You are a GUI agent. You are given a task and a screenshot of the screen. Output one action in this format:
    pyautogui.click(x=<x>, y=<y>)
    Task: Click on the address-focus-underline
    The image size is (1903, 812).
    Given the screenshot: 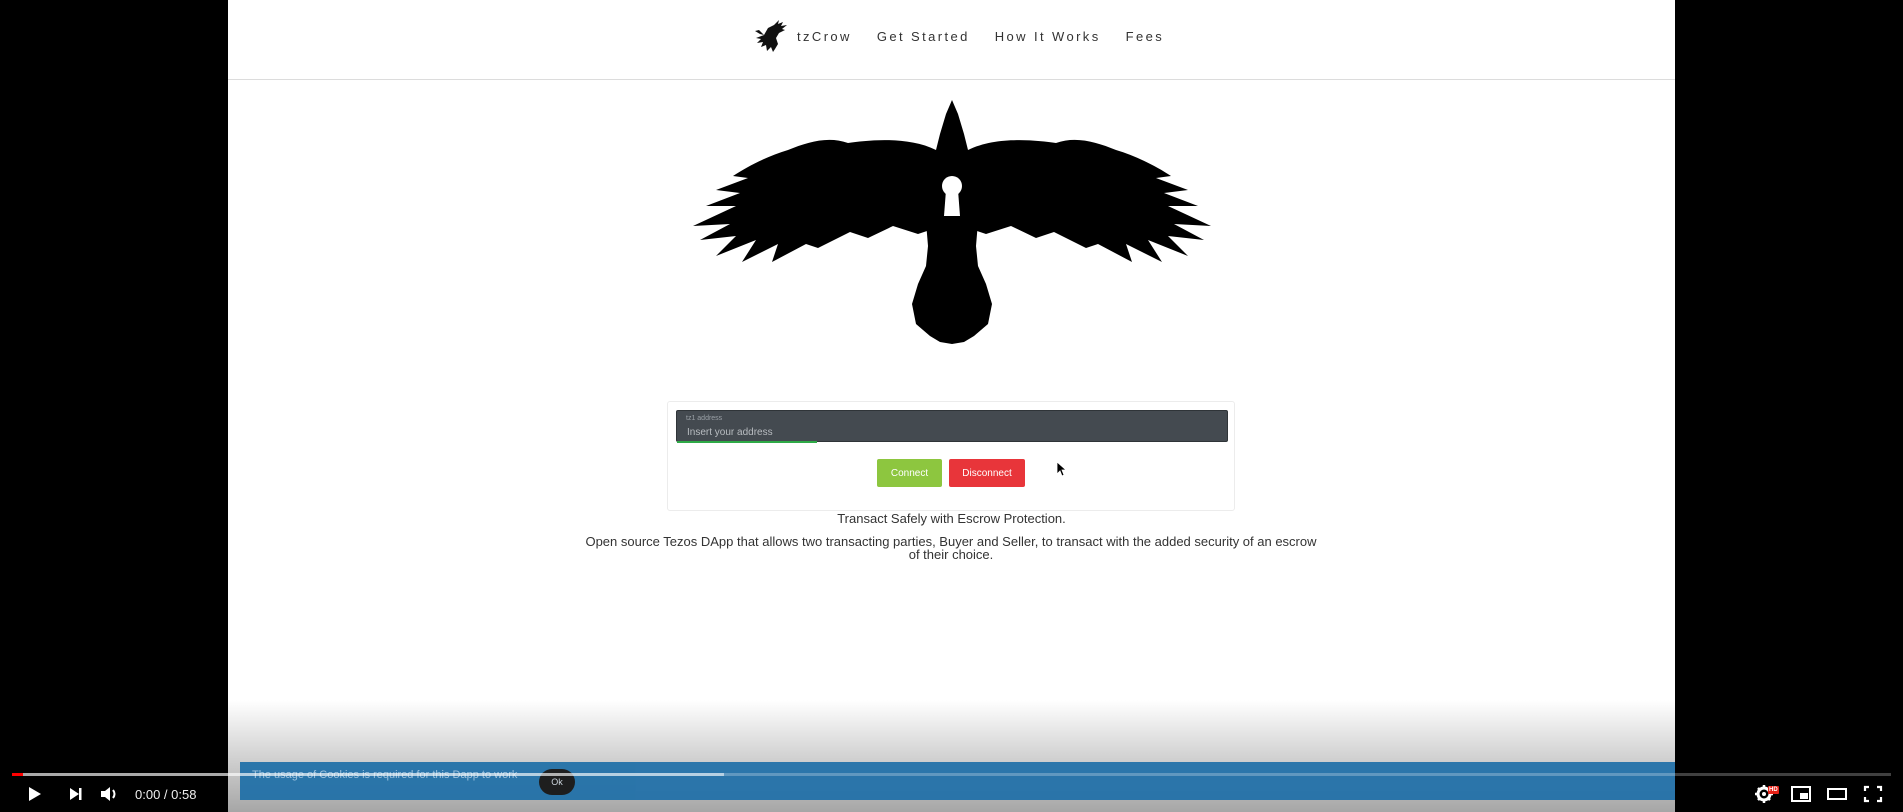 What is the action you would take?
    pyautogui.click(x=747, y=442)
    